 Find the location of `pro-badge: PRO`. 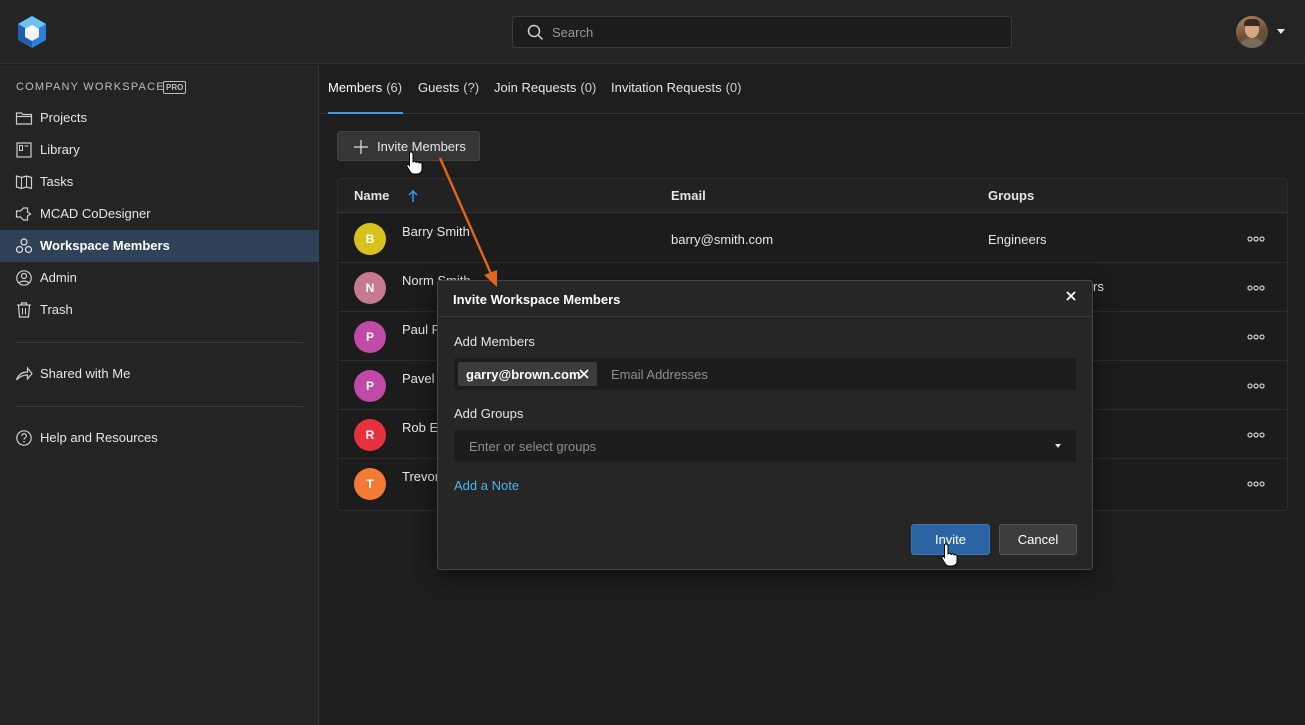

pro-badge: PRO is located at coordinates (175, 87).